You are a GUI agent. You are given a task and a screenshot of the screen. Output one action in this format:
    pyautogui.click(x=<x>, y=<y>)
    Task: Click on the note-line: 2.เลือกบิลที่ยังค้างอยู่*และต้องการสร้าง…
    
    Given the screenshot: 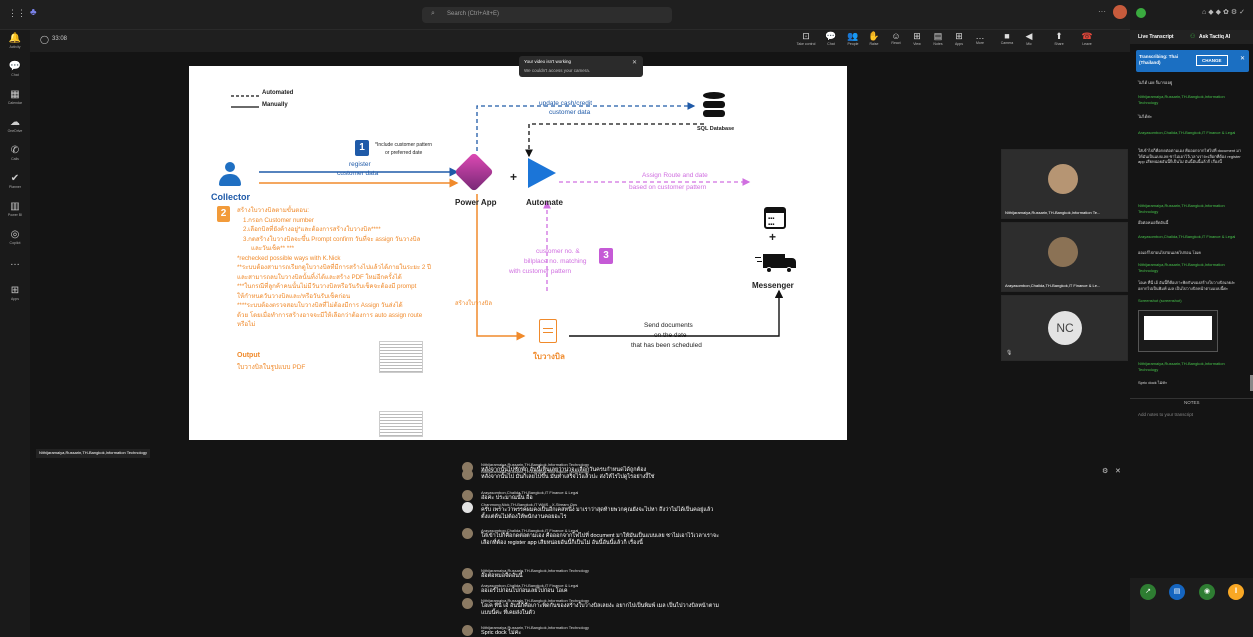 What is the action you would take?
    pyautogui.click(x=312, y=229)
    